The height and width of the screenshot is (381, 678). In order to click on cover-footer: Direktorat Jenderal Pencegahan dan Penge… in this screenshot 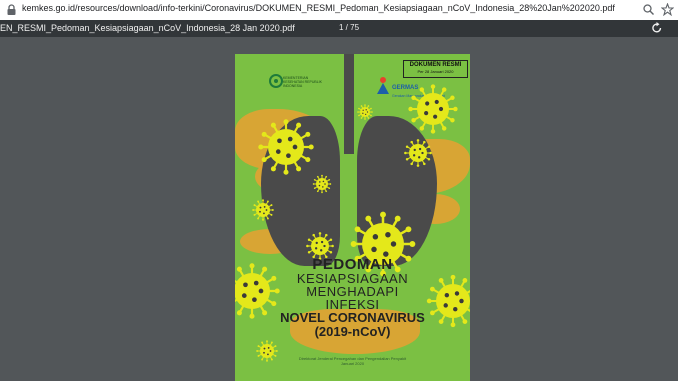, I will do `click(352, 361)`.